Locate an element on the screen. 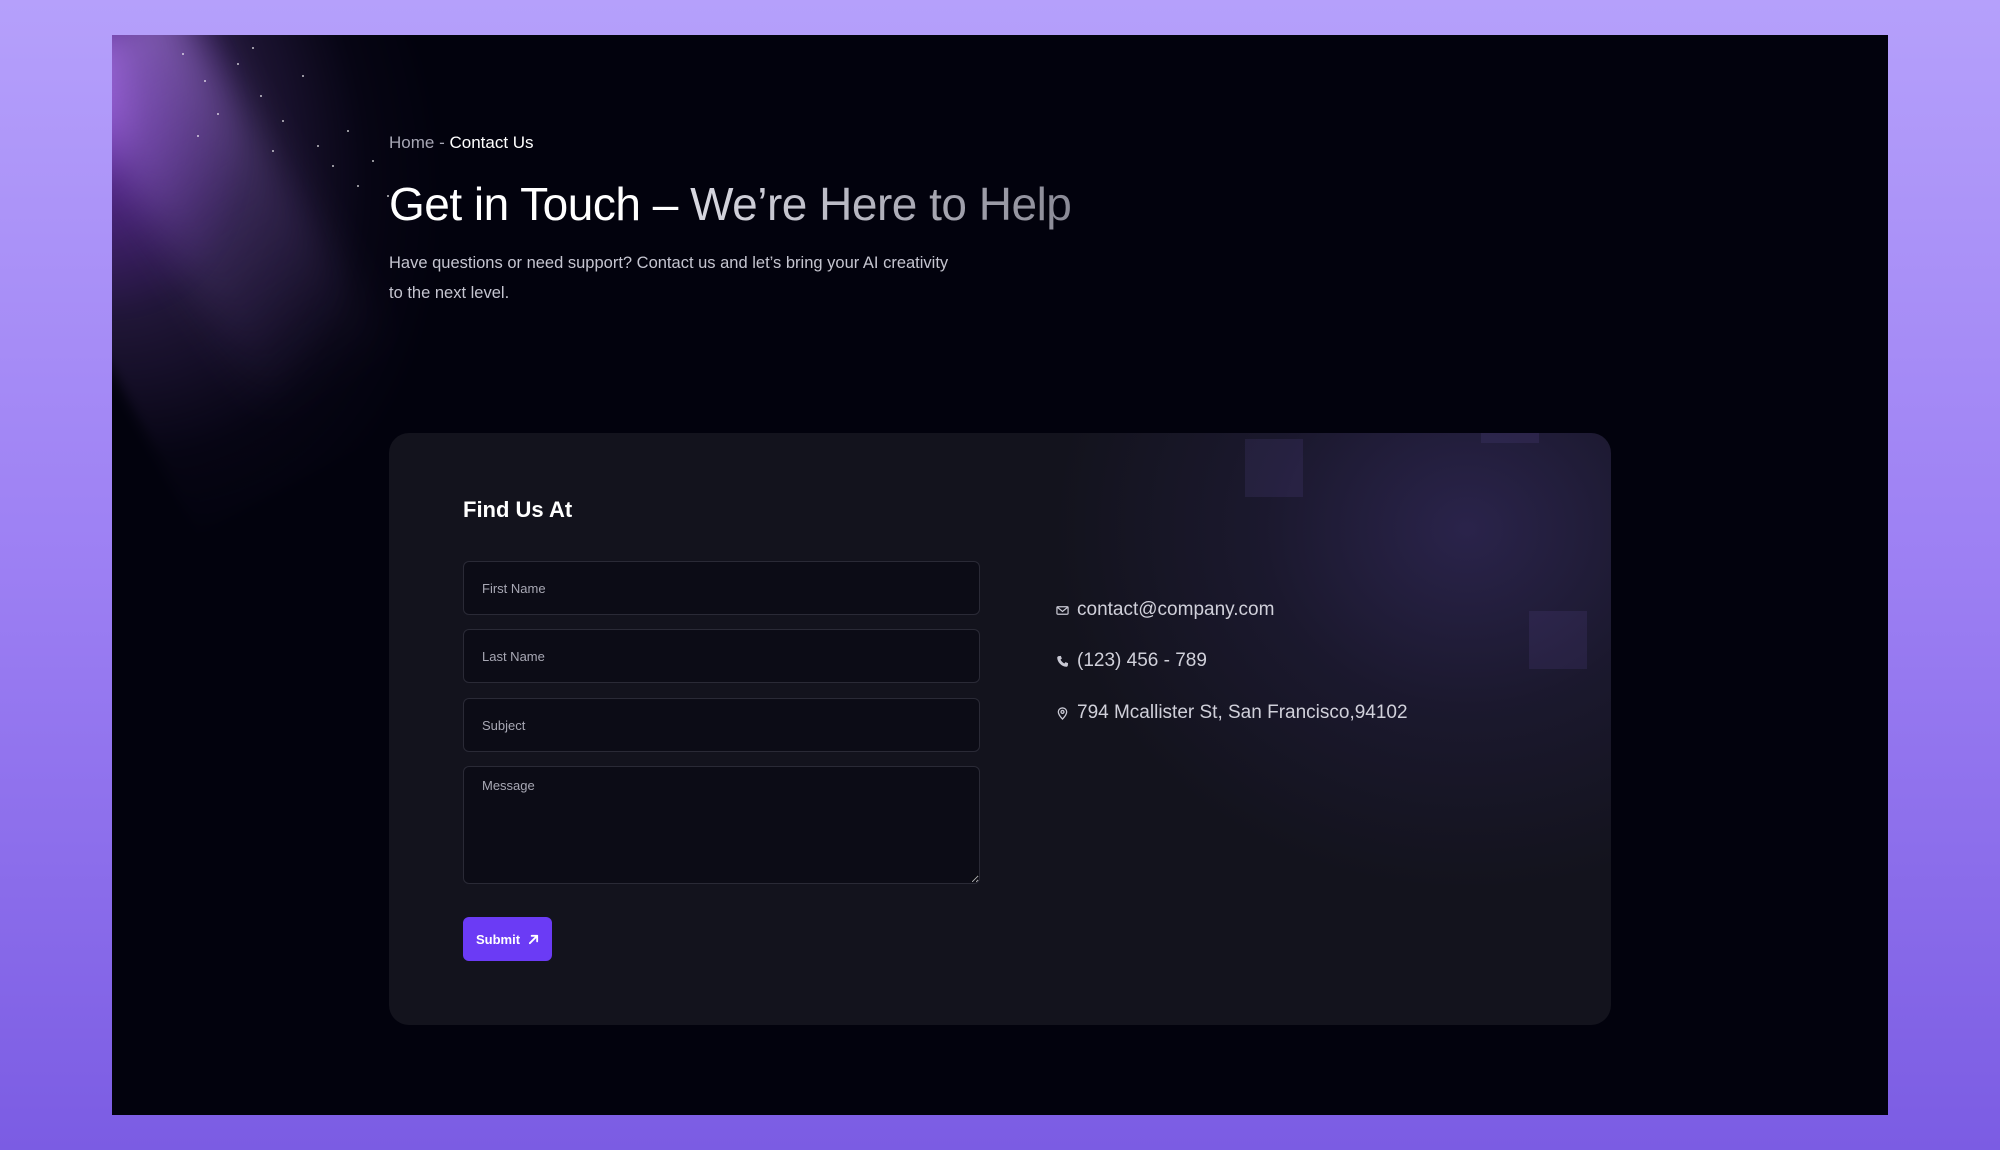 The height and width of the screenshot is (1150, 2000). first-name-input is located at coordinates (721, 588).